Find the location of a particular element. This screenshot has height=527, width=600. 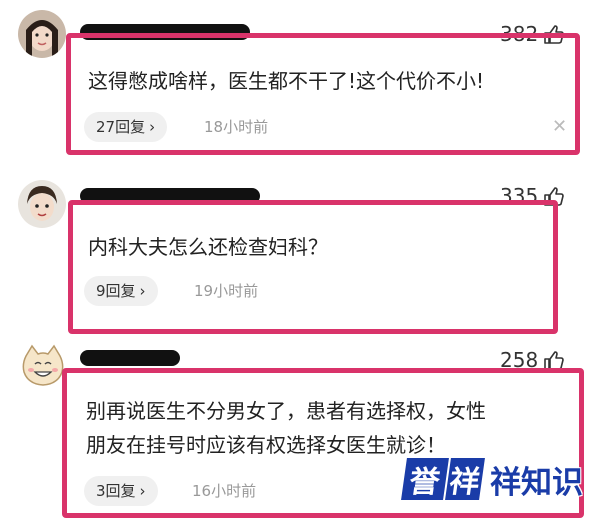

comment-text: 内科大夫怎么还检查妇科？ is located at coordinates (208, 247).